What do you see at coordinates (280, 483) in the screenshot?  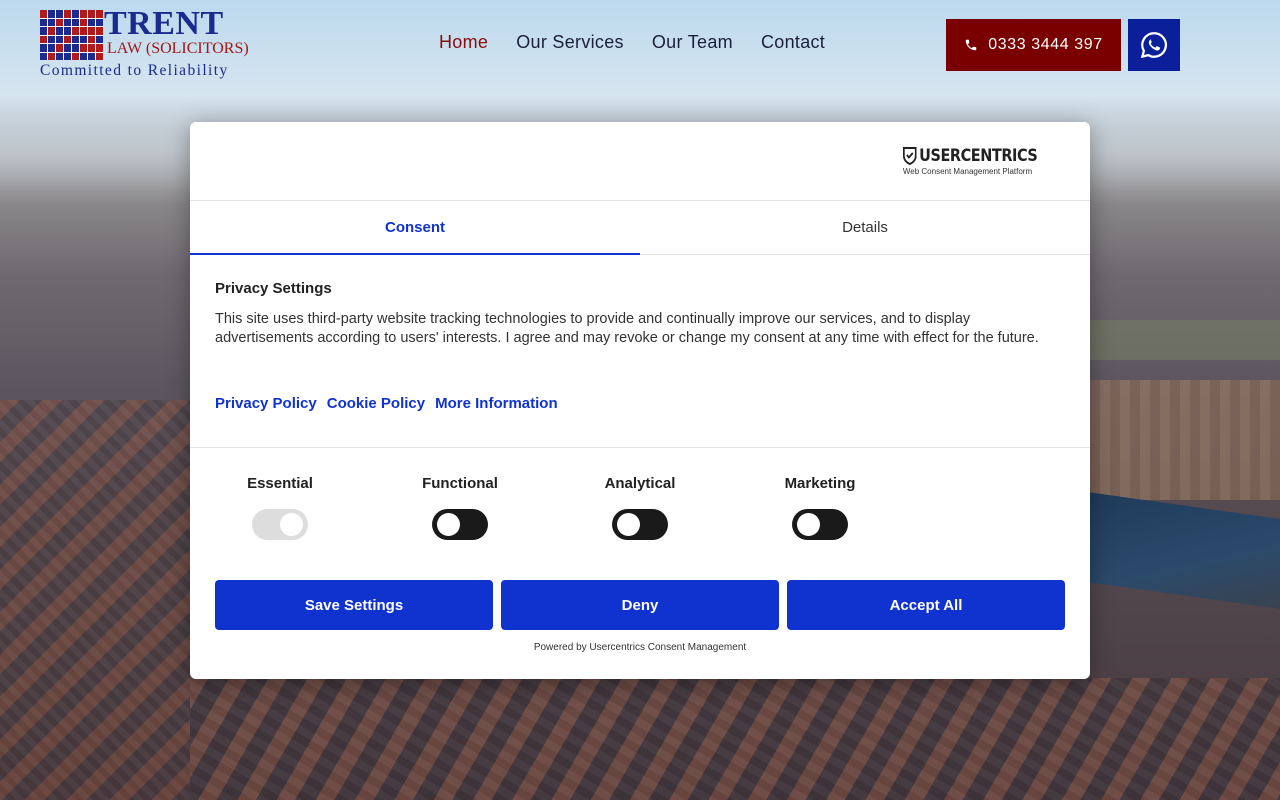 I see `category-label: Essential` at bounding box center [280, 483].